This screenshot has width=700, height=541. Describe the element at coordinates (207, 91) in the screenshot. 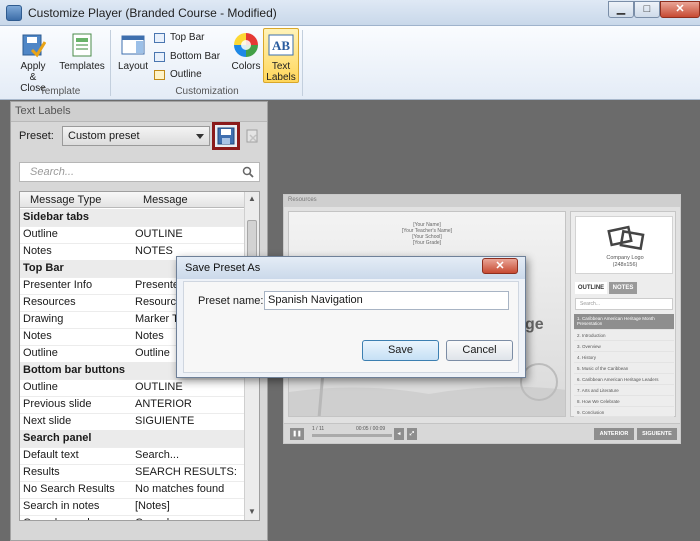

I see `customization-group-label: Customization` at that location.